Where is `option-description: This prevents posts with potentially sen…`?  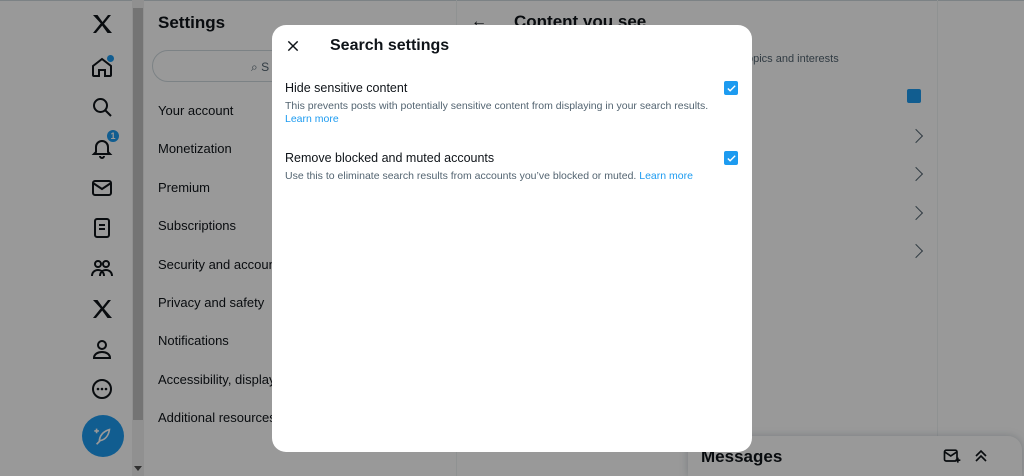
option-description: This prevents posts with potentially sen… is located at coordinates (497, 112).